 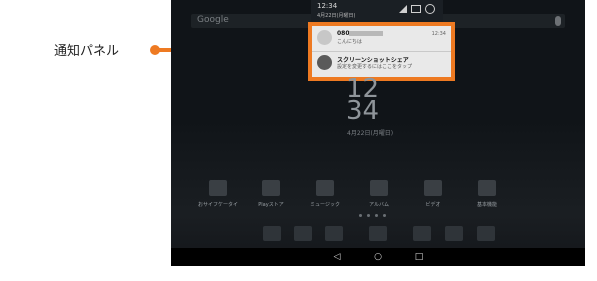 I want to click on status-time: 12:34, so click(x=327, y=6).